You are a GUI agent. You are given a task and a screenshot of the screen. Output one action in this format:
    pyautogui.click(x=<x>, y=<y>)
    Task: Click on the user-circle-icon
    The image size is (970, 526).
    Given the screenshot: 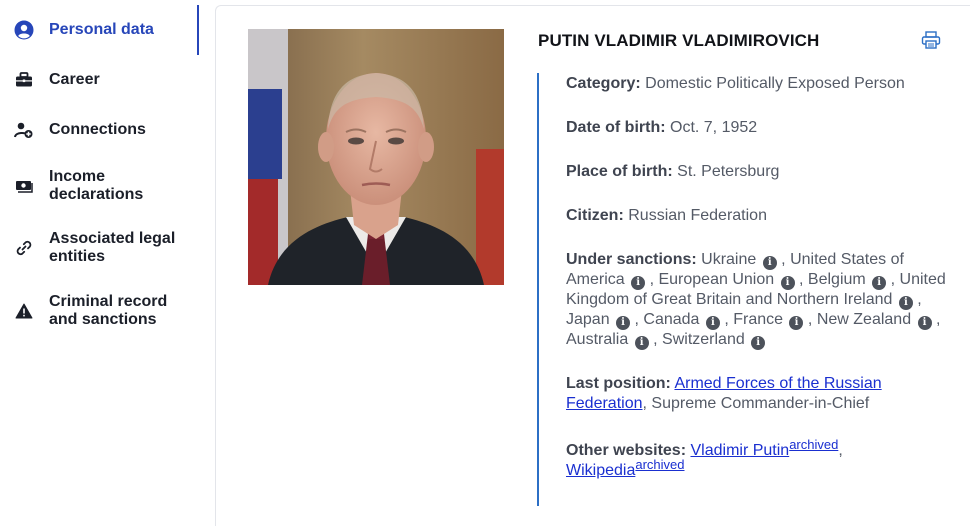 What is the action you would take?
    pyautogui.click(x=24, y=30)
    